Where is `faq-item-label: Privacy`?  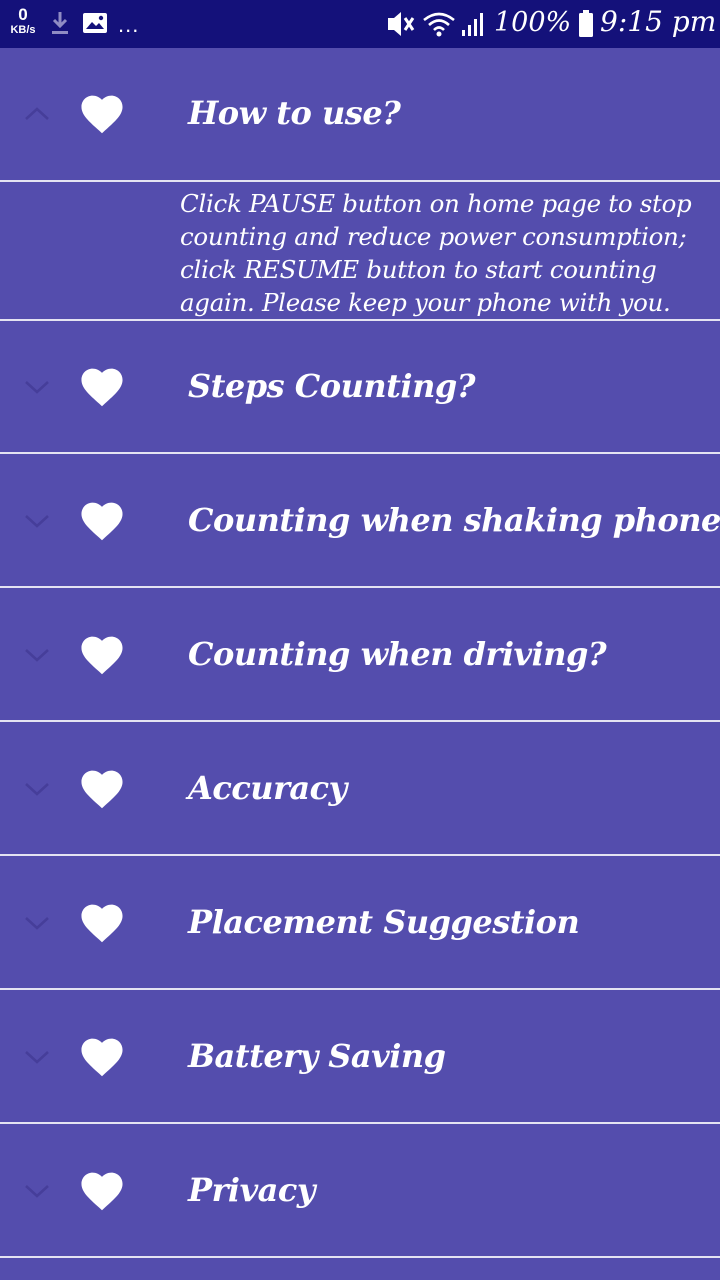 faq-item-label: Privacy is located at coordinates (251, 1189).